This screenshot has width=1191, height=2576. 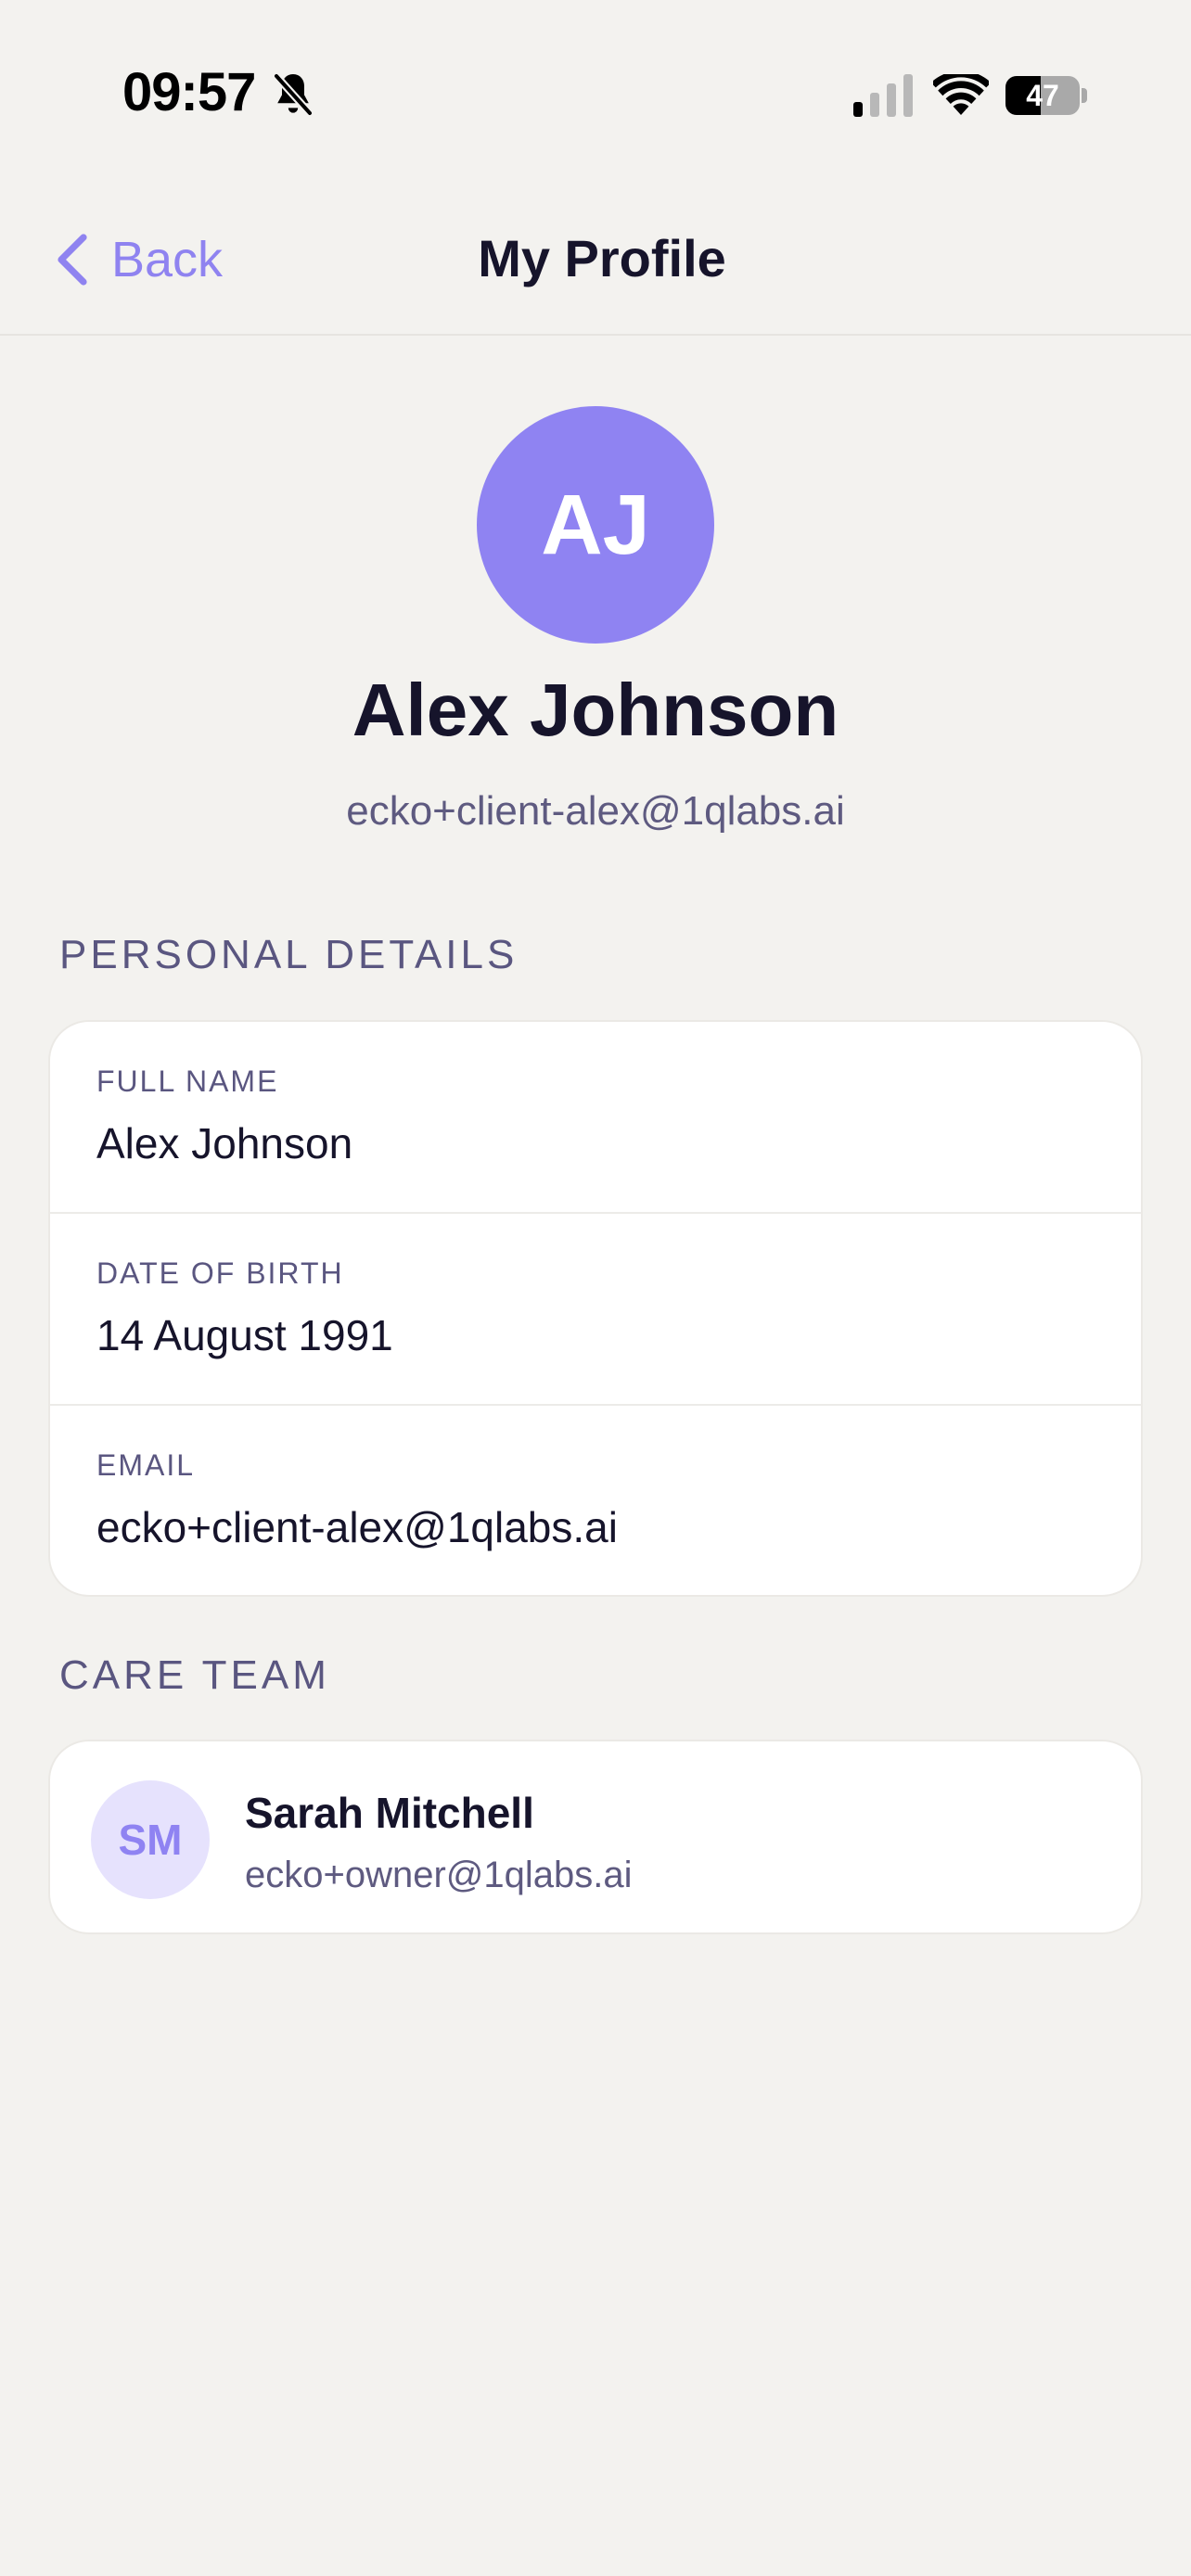 What do you see at coordinates (595, 1118) in the screenshot?
I see `detail-row-full-name: FULL NAME Alex Johnson` at bounding box center [595, 1118].